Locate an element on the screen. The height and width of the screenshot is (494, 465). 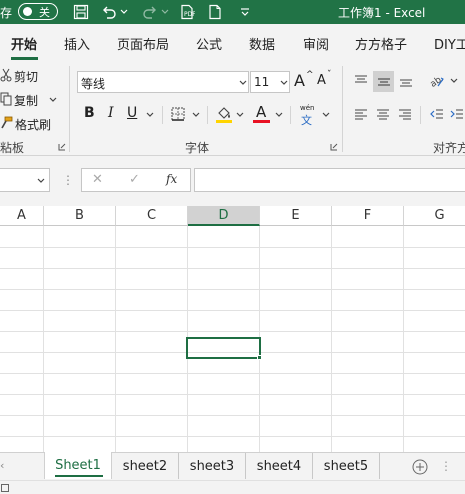
enter-formula-button: ✓ is located at coordinates (134, 179).